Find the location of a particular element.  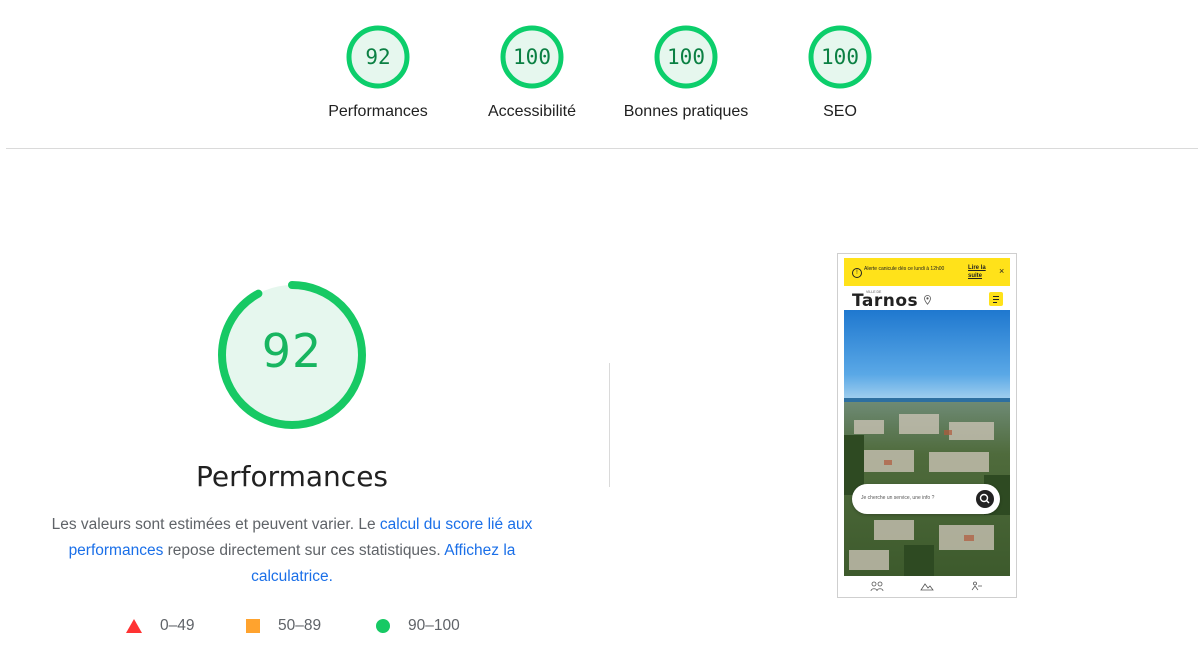

circle-icon is located at coordinates (383, 626).